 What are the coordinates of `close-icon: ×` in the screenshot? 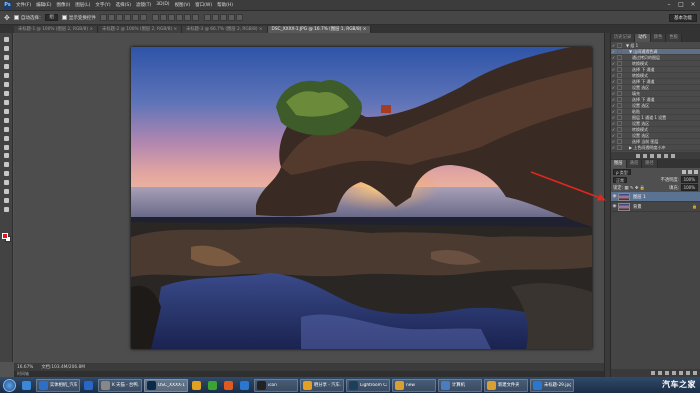 It's located at (693, 5).